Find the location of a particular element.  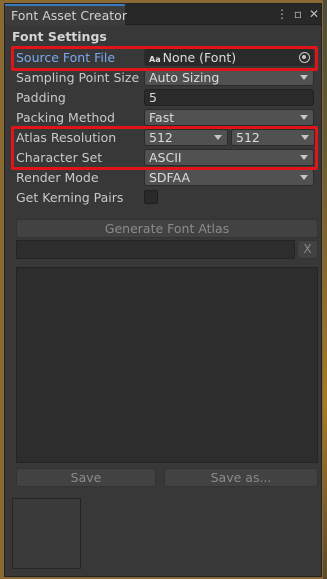

progress-bar is located at coordinates (155, 249).